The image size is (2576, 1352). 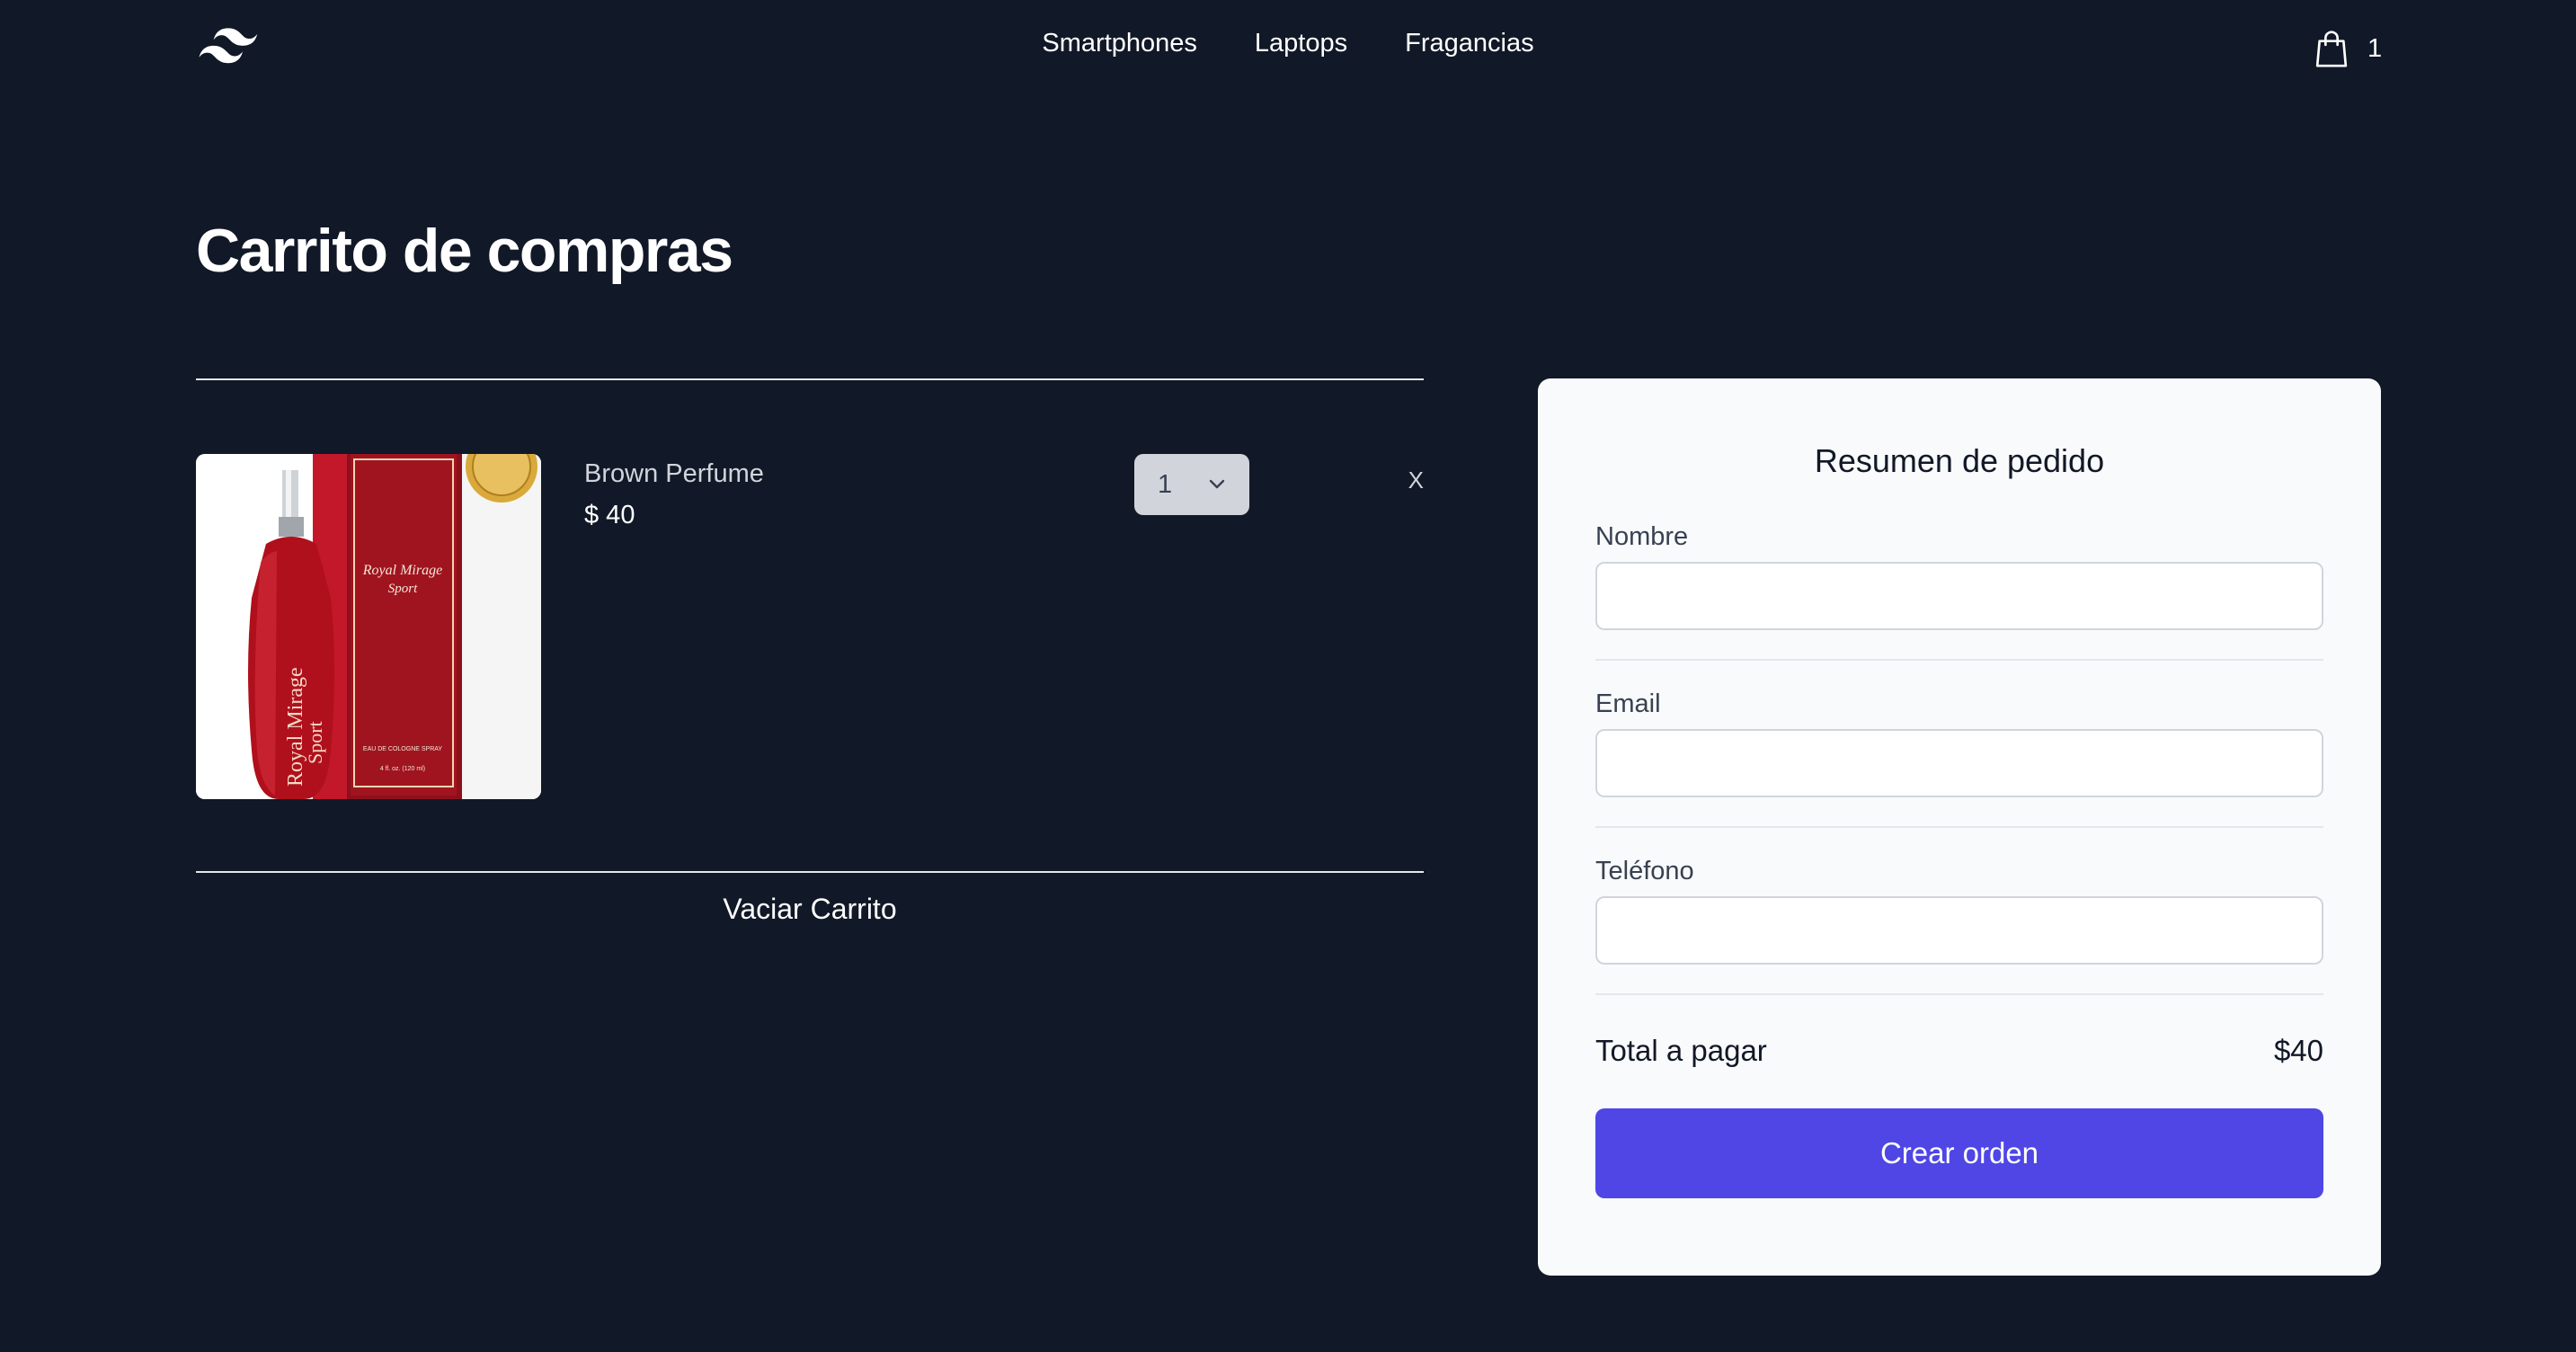 I want to click on main-nav: Smartphones Laptops Fragancias, so click(x=1288, y=43).